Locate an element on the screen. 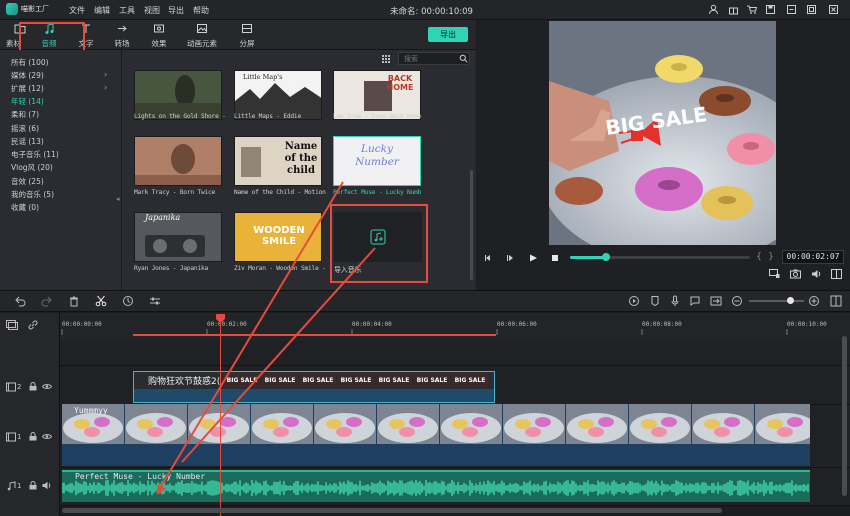 The height and width of the screenshot is (516, 850). sidebar-category: 民谣 (13) is located at coordinates (27, 141).